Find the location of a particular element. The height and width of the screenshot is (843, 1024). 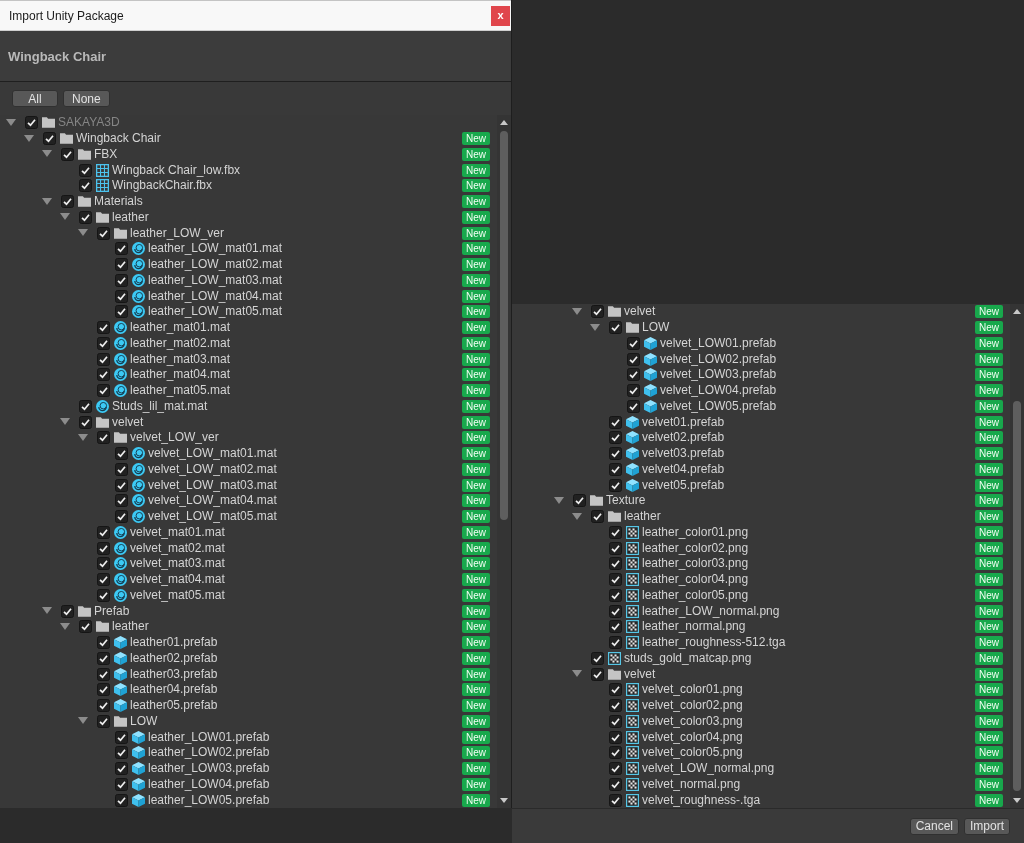

file-name: velvet_color02.png is located at coordinates (692, 706).